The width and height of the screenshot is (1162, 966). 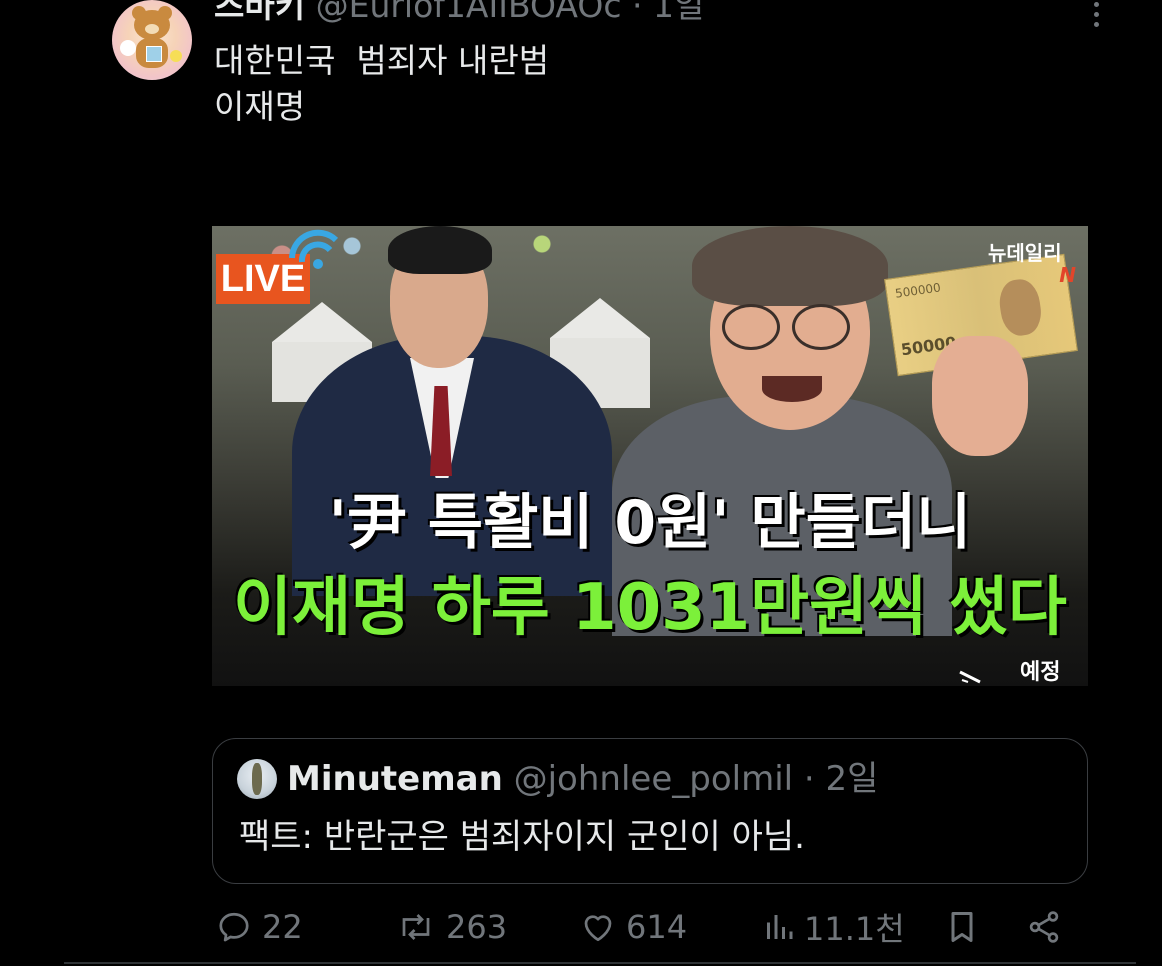 I want to click on tweet-header: 즈바키 @Eurlof1AIIBOAOc · 1일, so click(x=459, y=13).